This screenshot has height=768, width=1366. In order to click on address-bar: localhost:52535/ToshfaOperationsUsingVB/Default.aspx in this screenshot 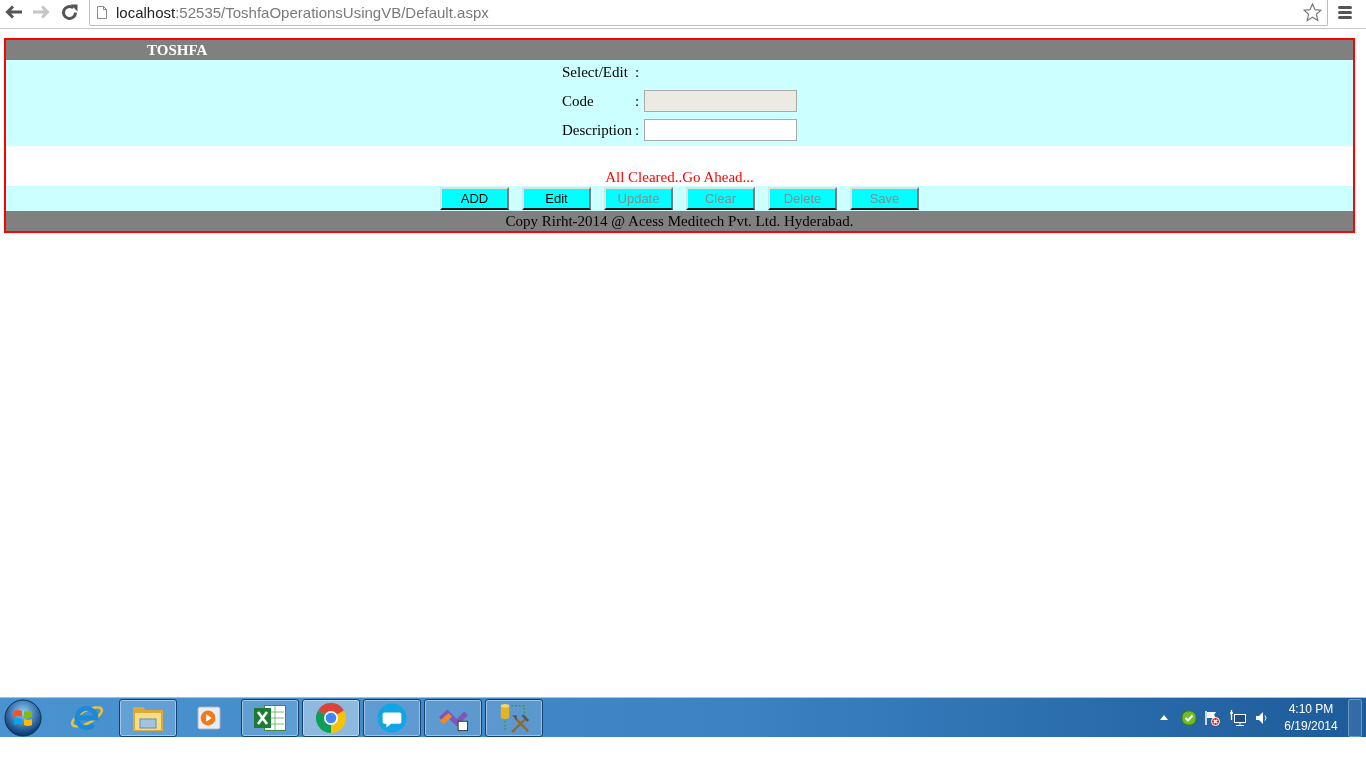, I will do `click(708, 13)`.